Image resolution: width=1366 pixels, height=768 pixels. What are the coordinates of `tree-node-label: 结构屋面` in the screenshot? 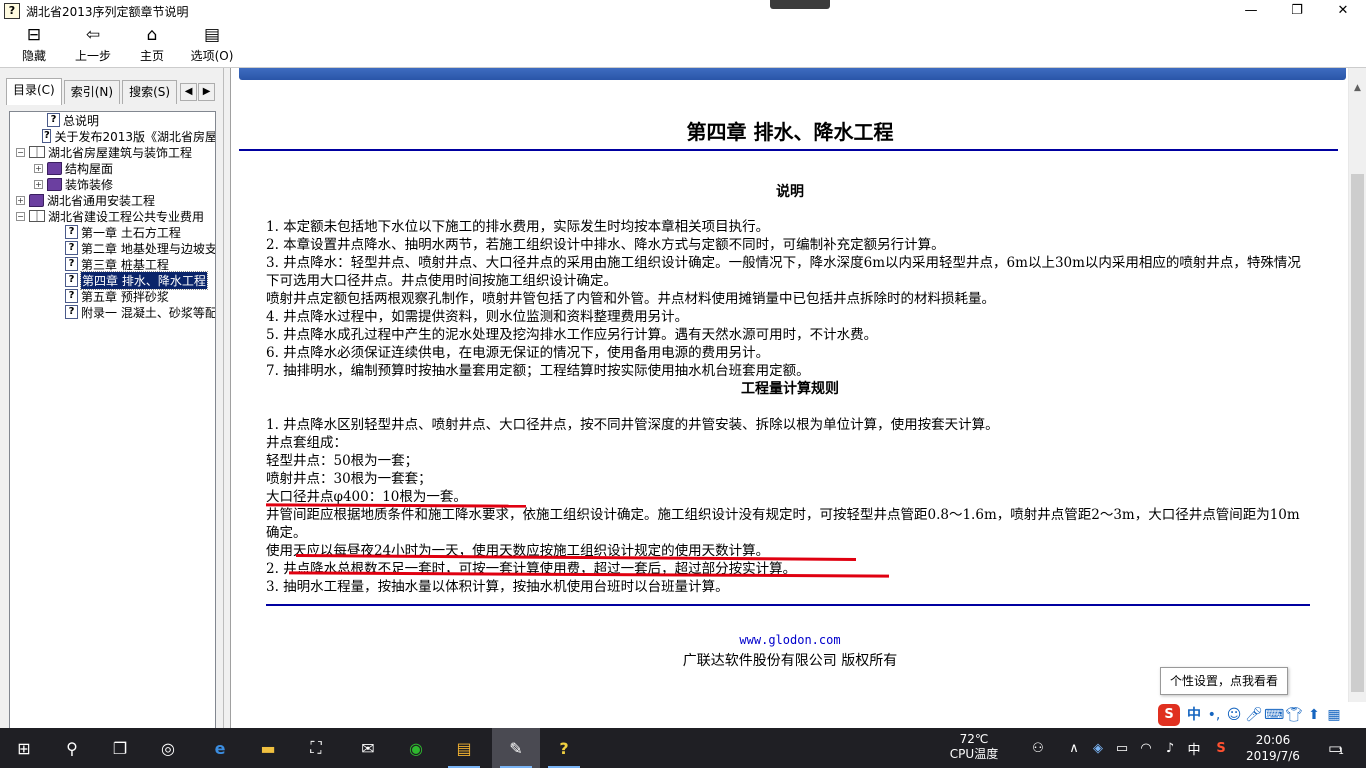 It's located at (89, 168).